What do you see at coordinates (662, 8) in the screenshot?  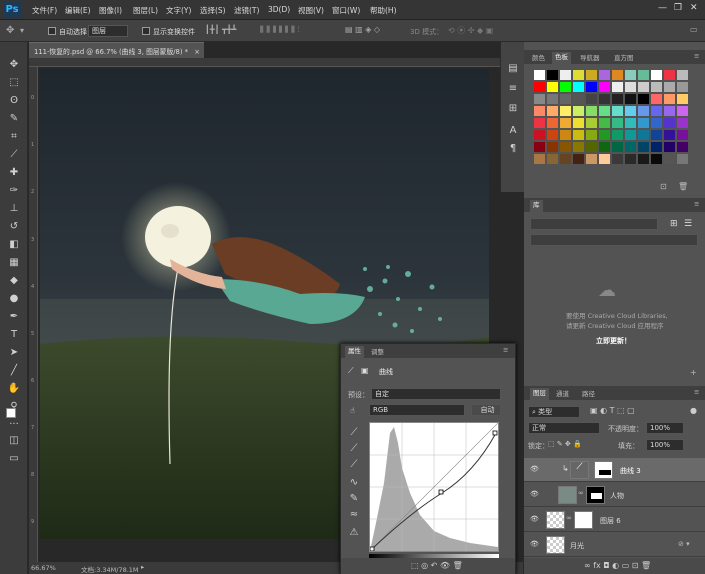 I see `minimize-icon: —` at bounding box center [662, 8].